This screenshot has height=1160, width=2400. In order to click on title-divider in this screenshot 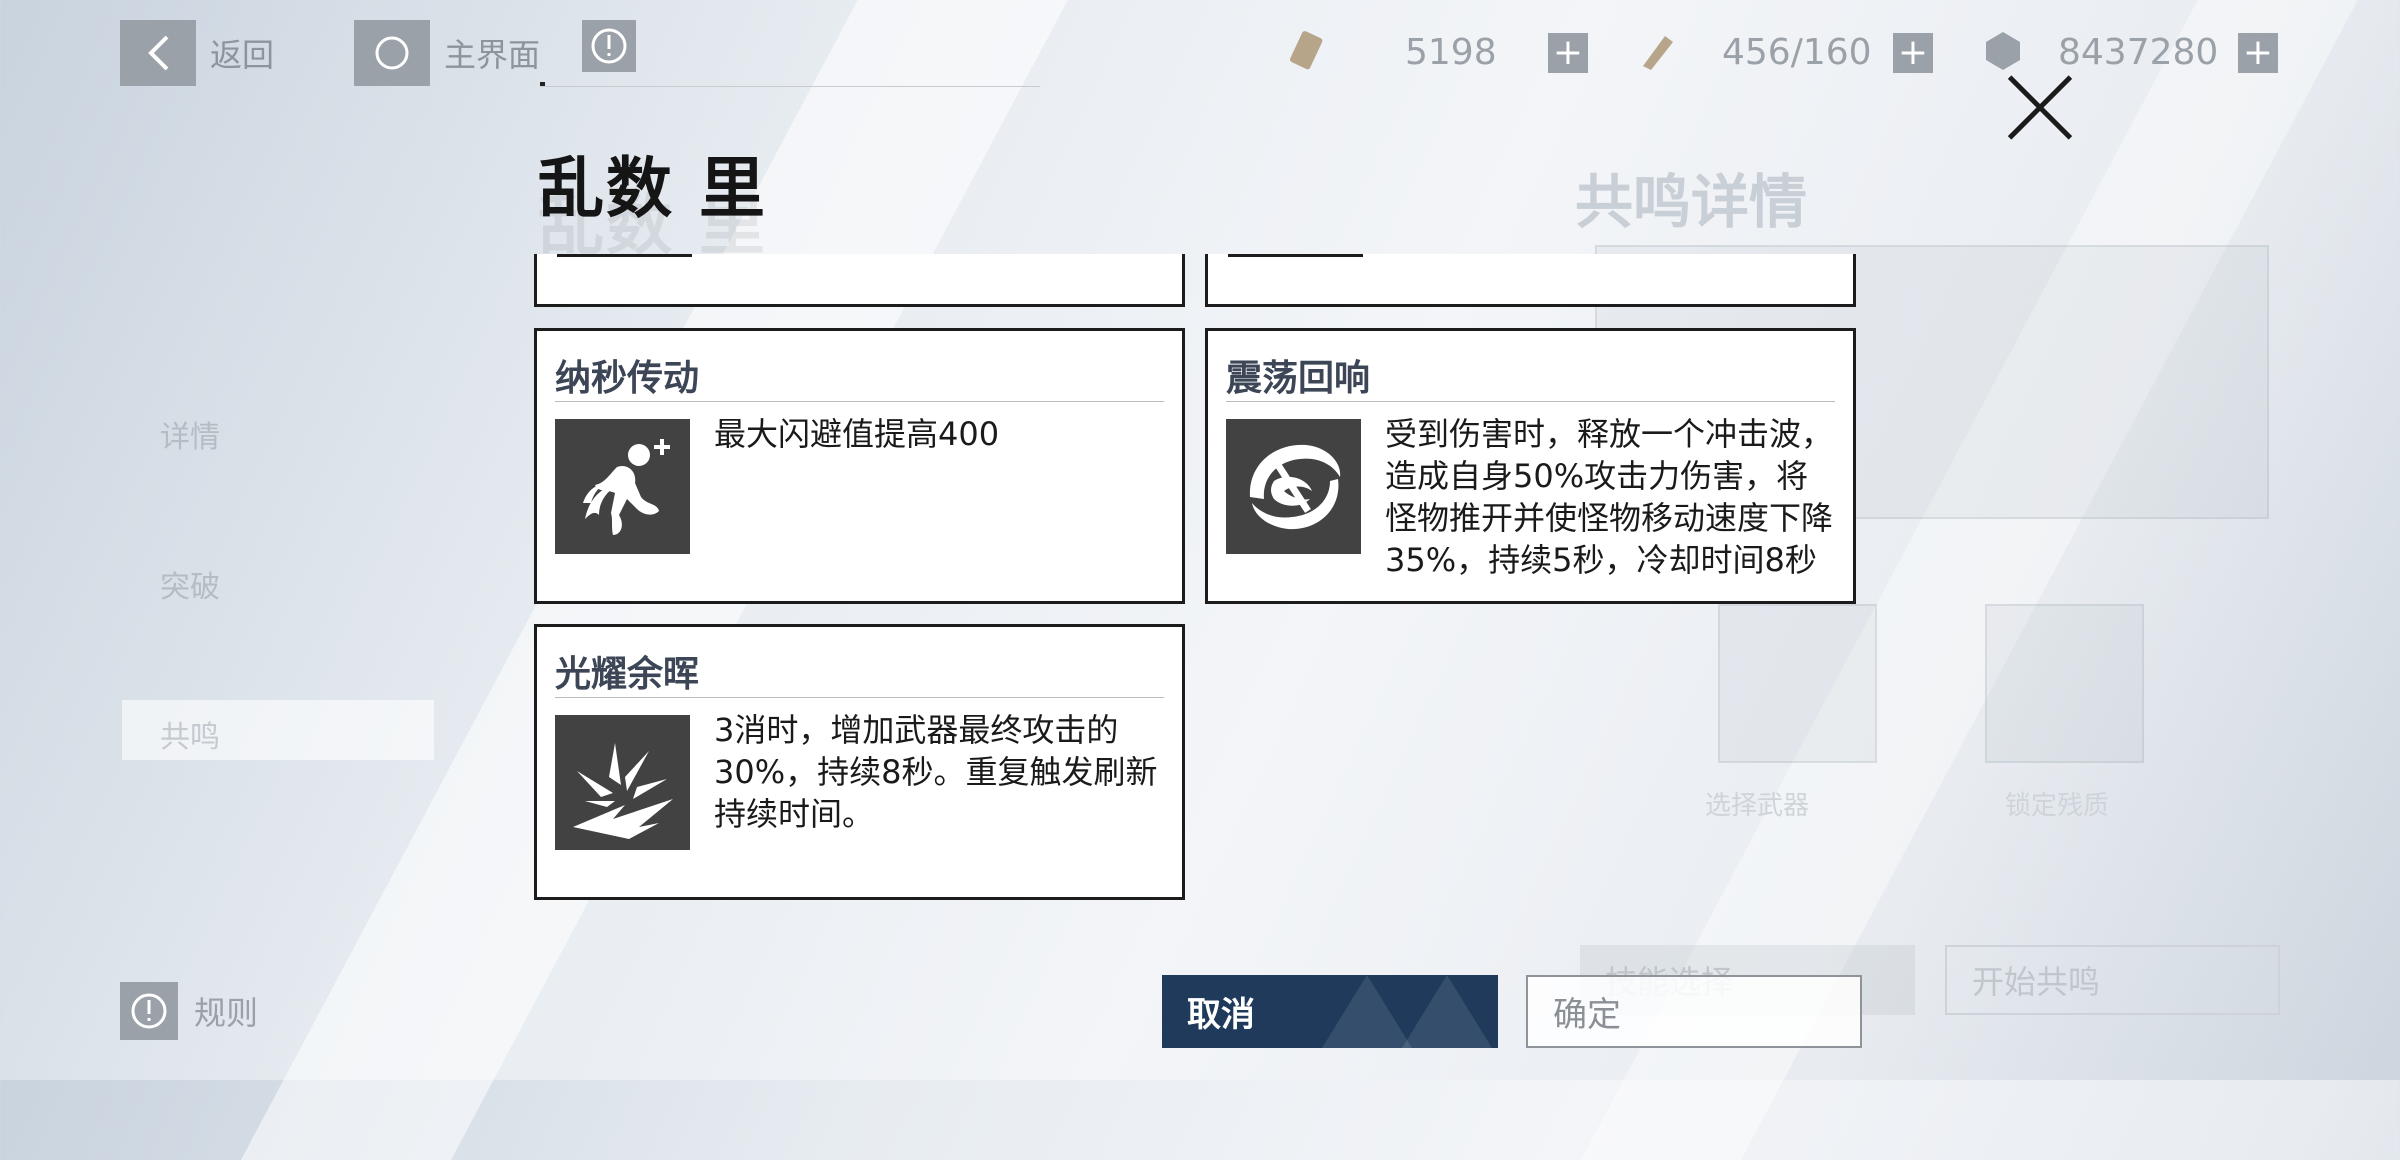, I will do `click(790, 86)`.